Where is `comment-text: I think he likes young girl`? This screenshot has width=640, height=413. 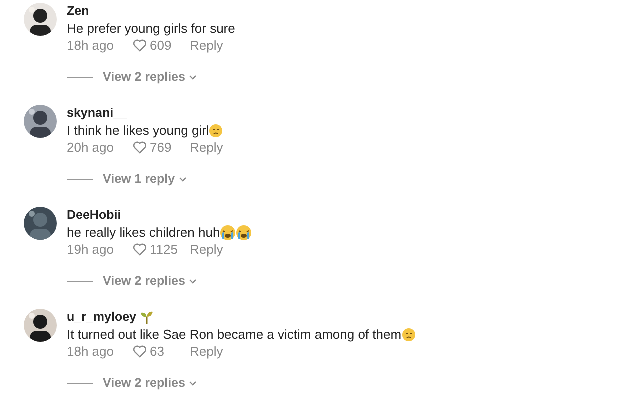
comment-text: I think he likes young girl is located at coordinates (138, 130).